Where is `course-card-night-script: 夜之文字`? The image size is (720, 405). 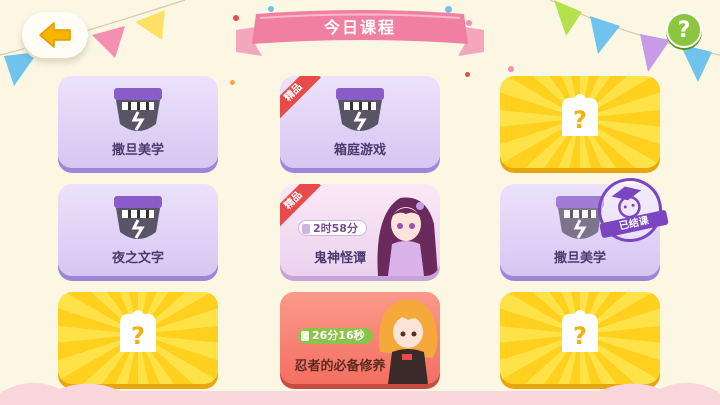
course-card-night-script: 夜之文字 is located at coordinates (138, 230).